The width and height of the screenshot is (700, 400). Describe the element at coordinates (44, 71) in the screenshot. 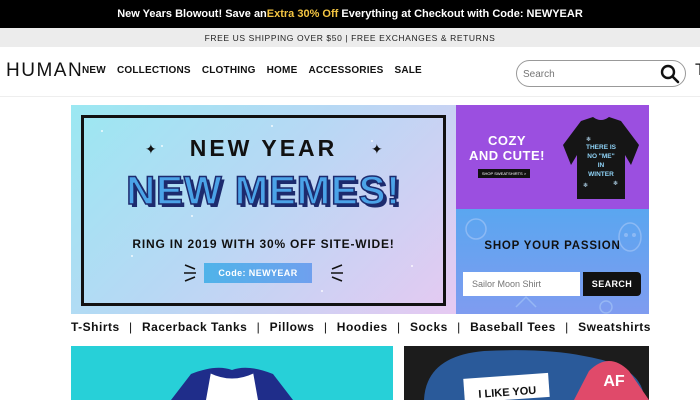

I see `site-logo: HUMAN` at that location.